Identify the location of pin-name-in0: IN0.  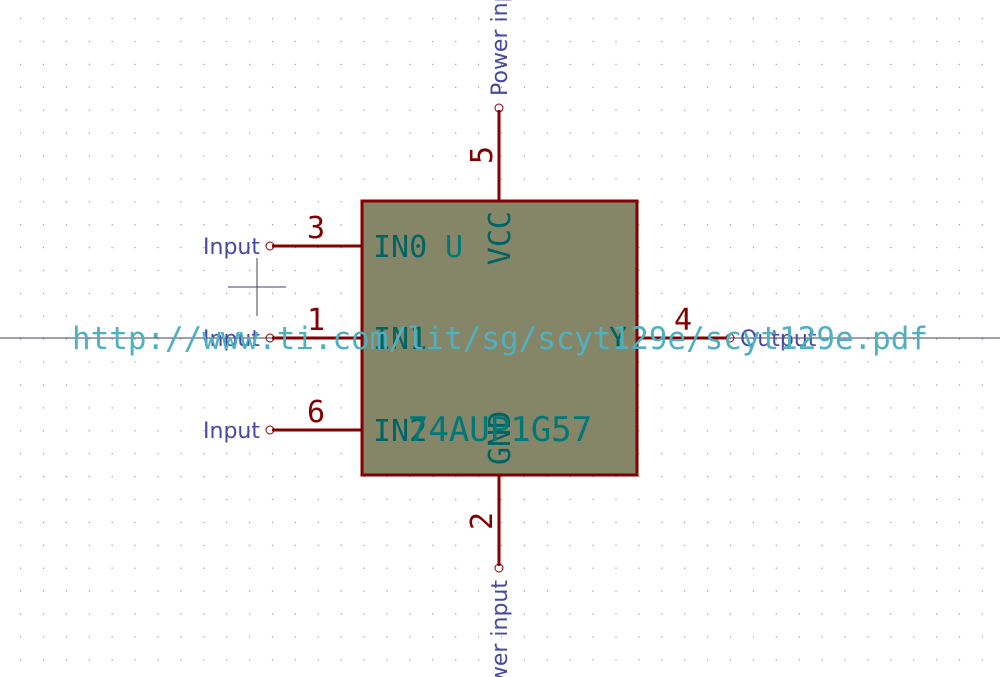
(400, 247).